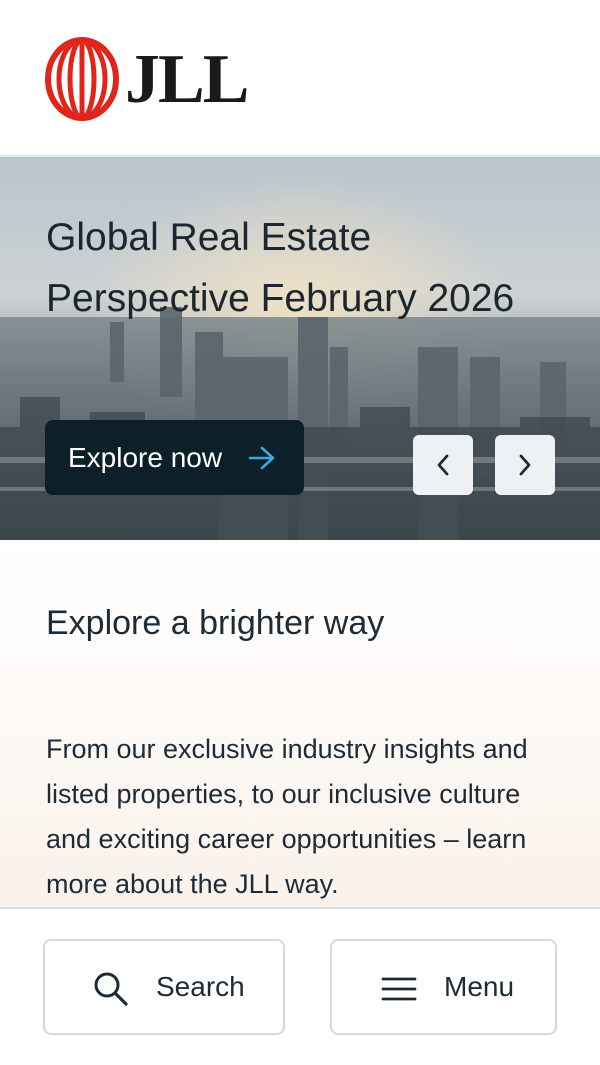 This screenshot has height=1065, width=600. Describe the element at coordinates (200, 986) in the screenshot. I see `search-button-label: Search` at that location.